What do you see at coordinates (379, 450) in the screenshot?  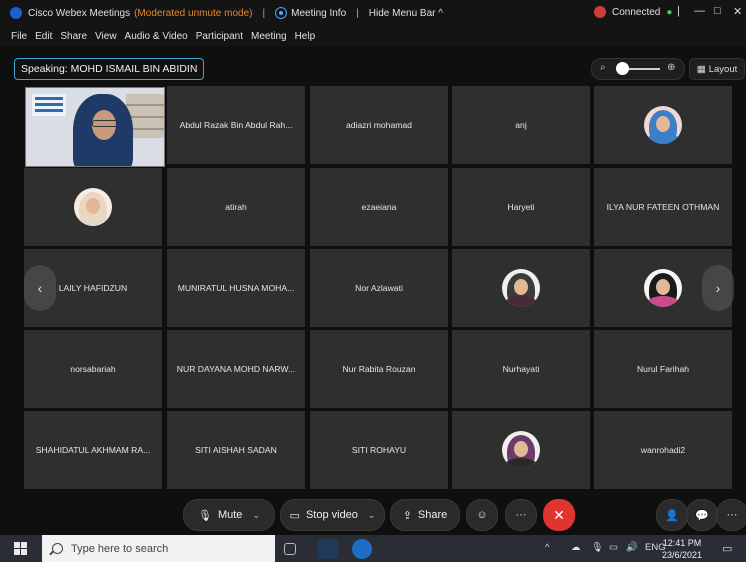 I see `participant-tile: SITI ROHAYU` at bounding box center [379, 450].